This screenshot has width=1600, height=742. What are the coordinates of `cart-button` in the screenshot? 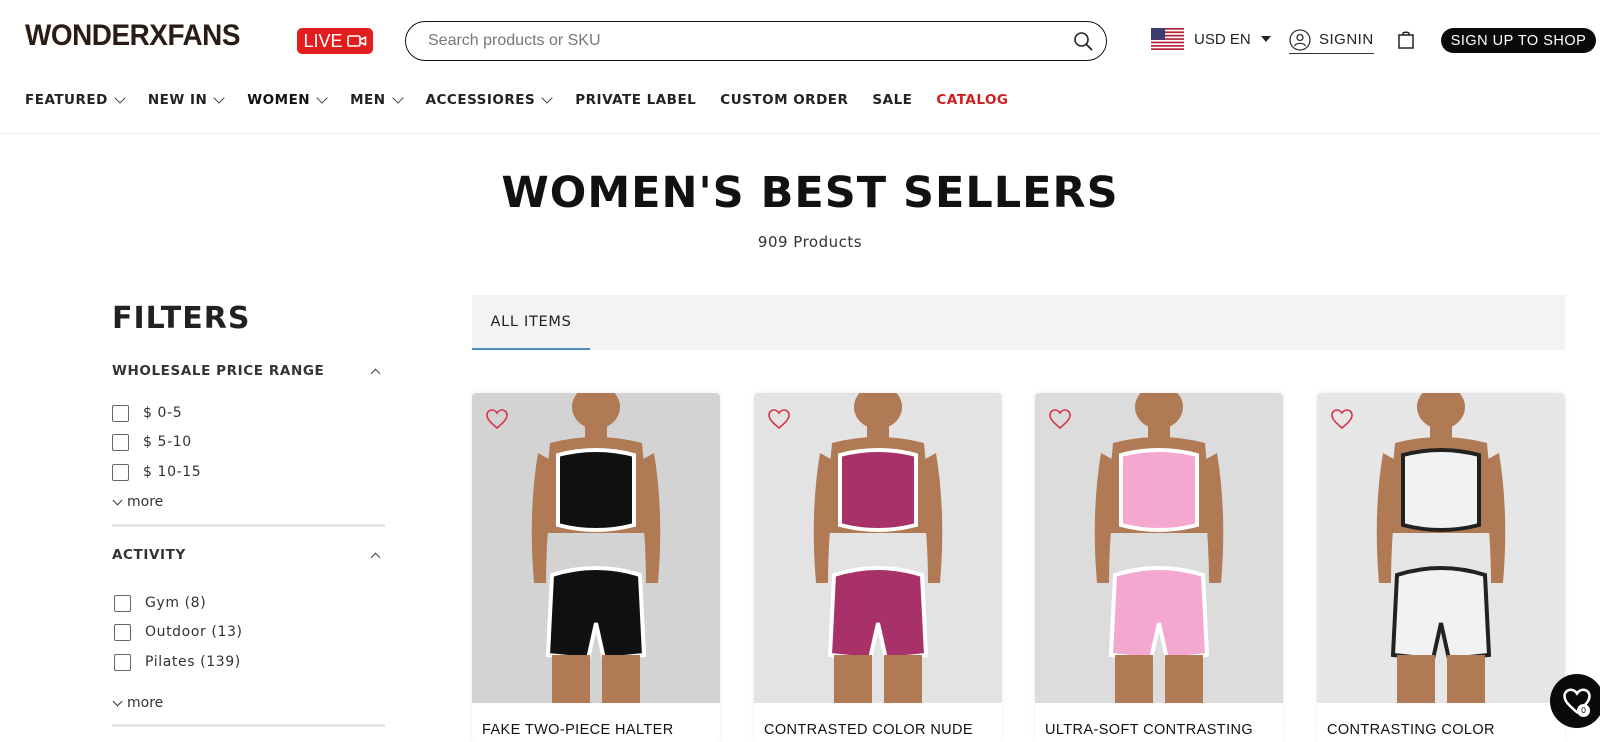 It's located at (1406, 42).